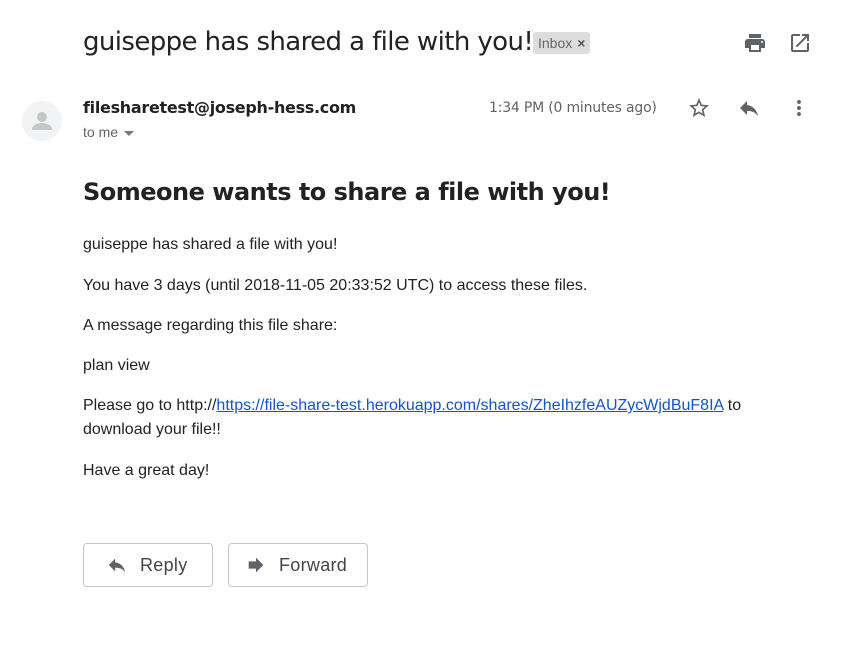 The width and height of the screenshot is (842, 647). What do you see at coordinates (308, 42) in the screenshot?
I see `email-subject: guiseppe has shared a file with you!` at bounding box center [308, 42].